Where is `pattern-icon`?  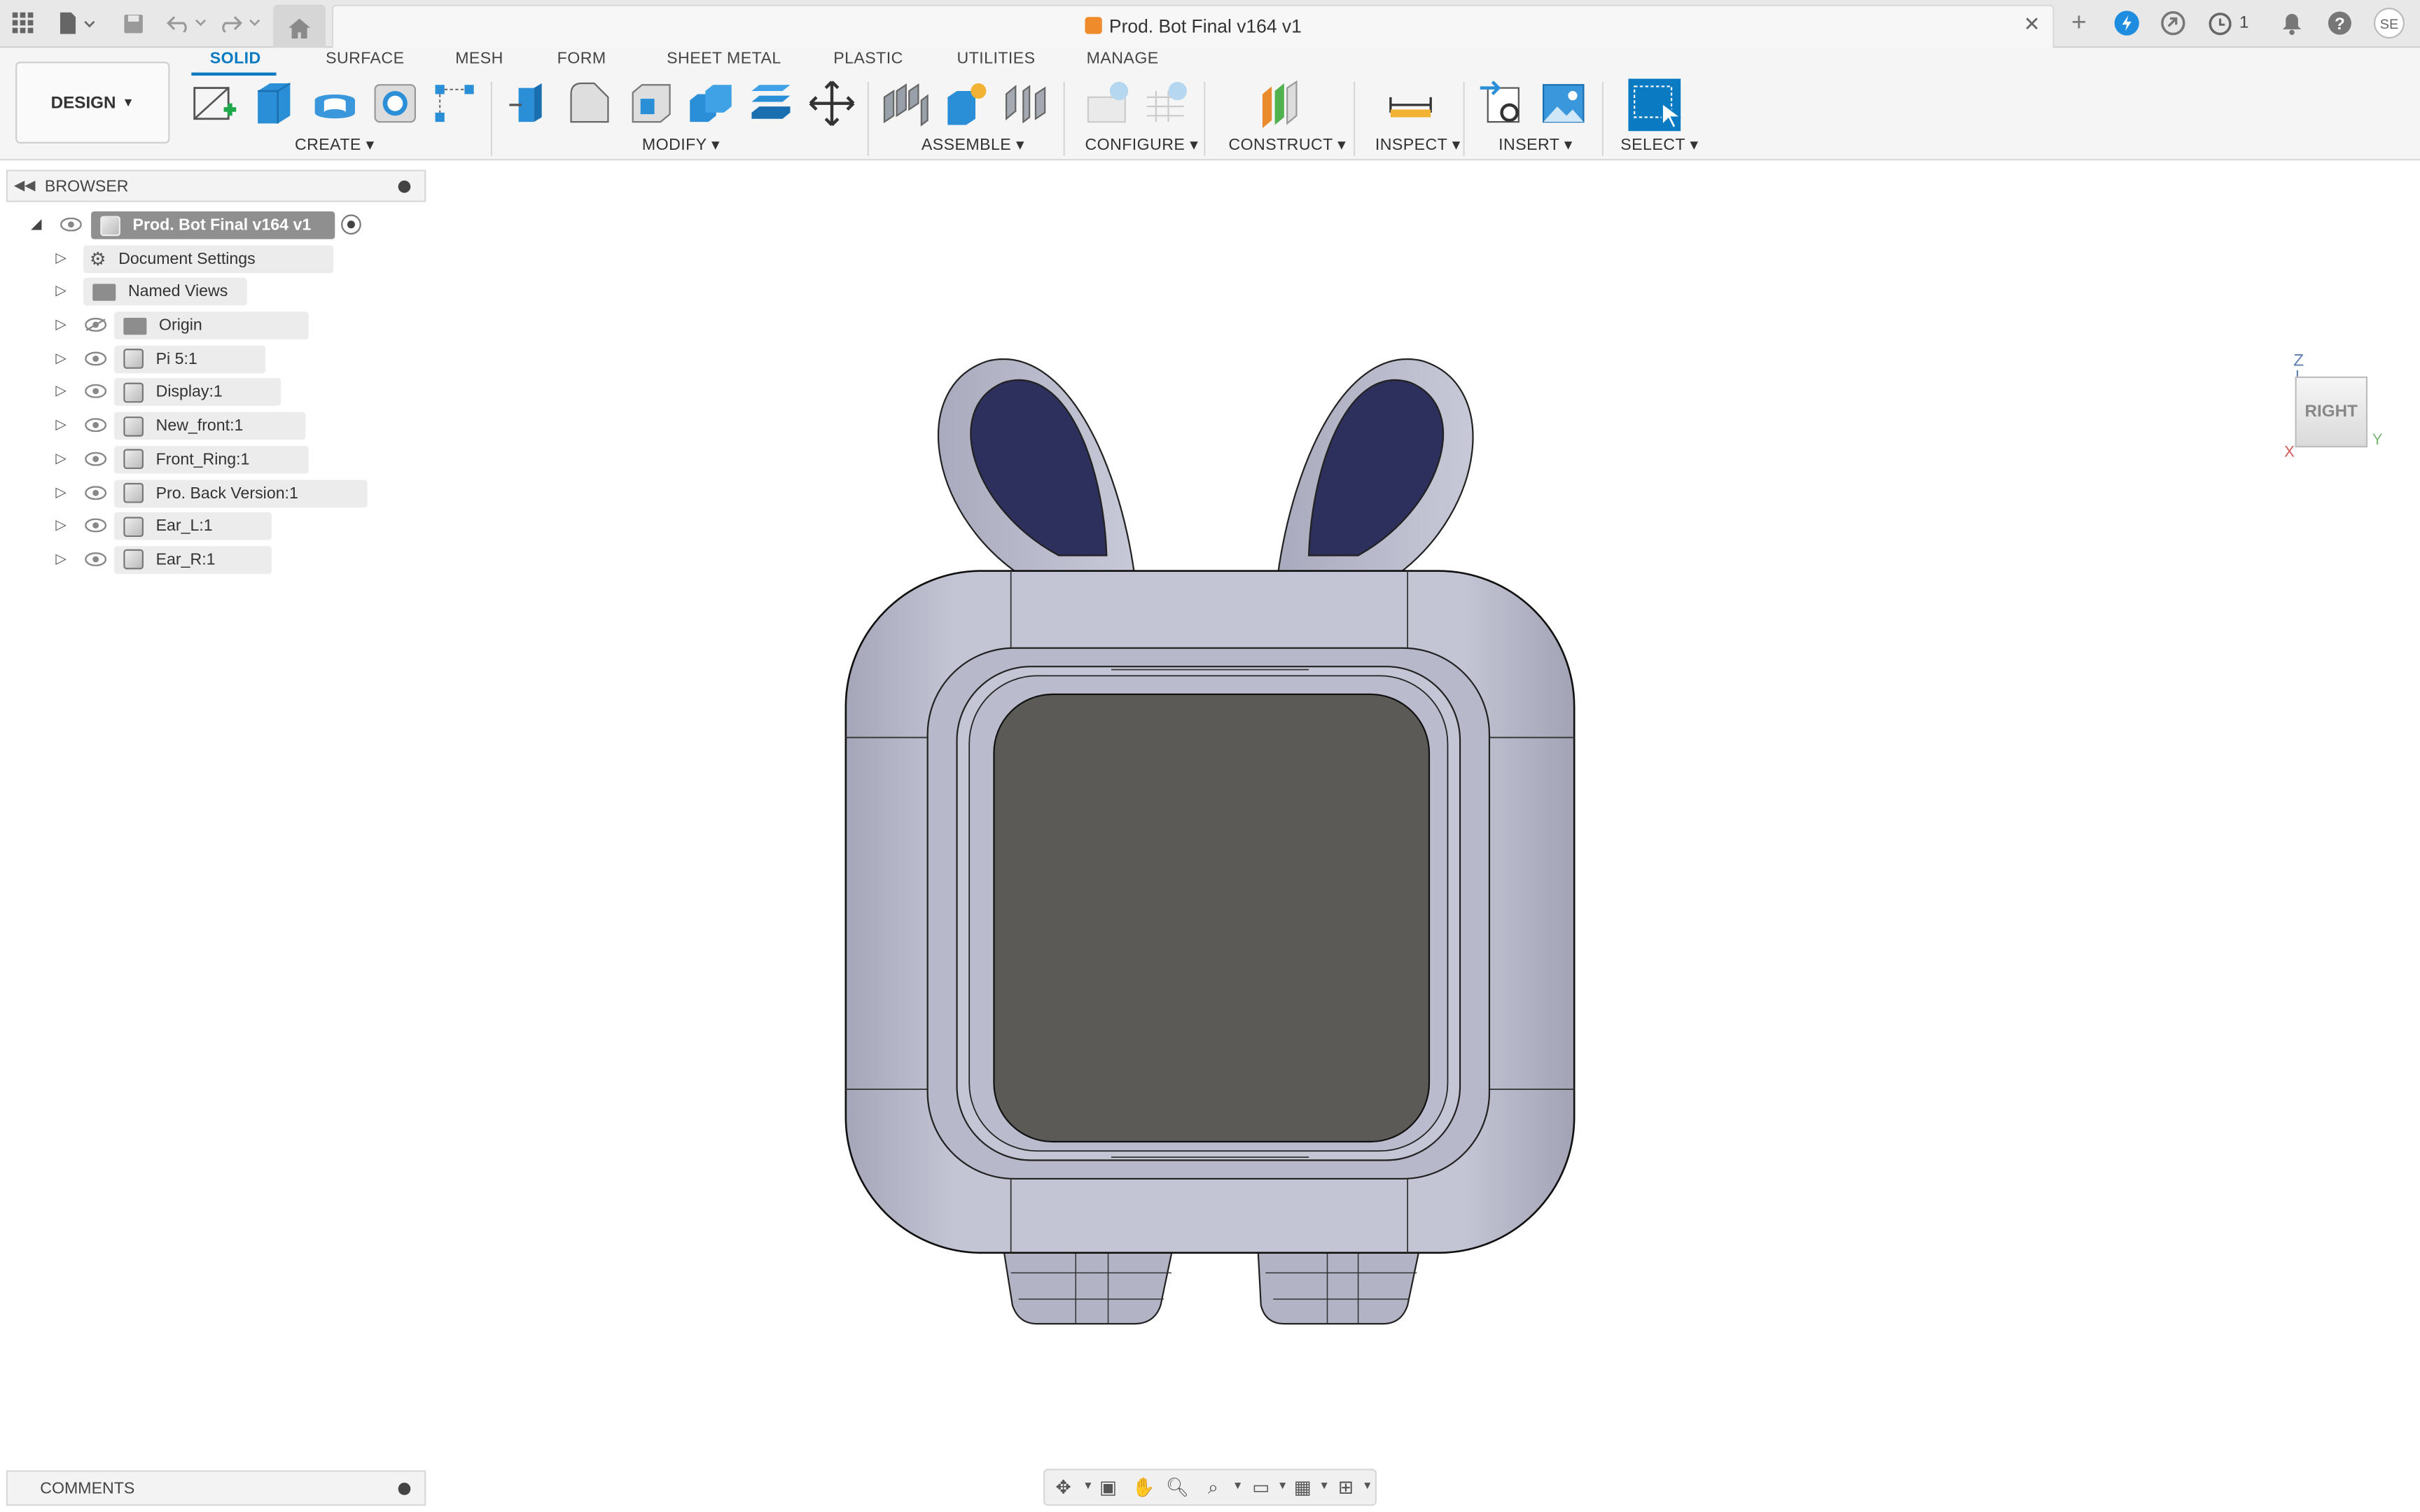
pattern-icon is located at coordinates (455, 103).